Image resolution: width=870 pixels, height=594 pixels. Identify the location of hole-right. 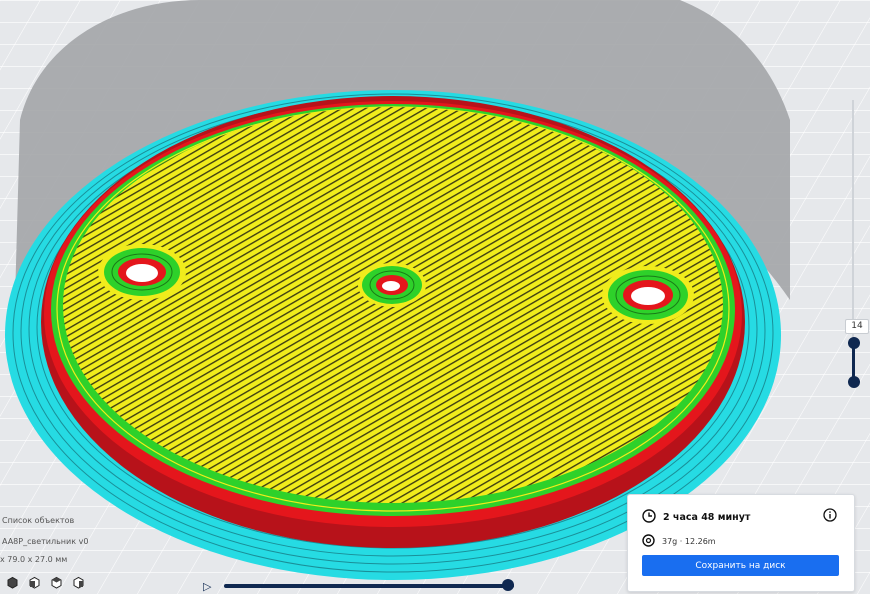
(648, 295).